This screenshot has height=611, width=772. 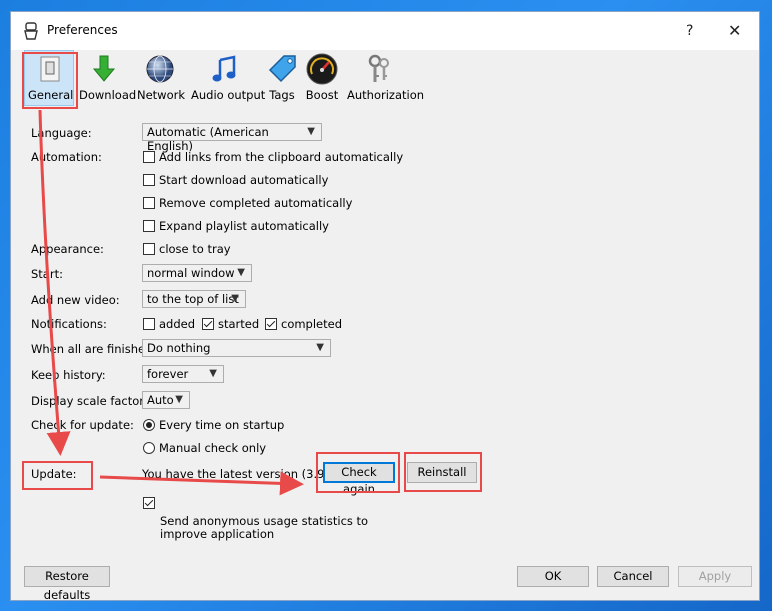 I want to click on tab-general: General, so click(x=49, y=78).